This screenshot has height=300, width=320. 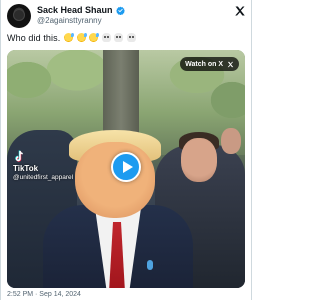 I want to click on video-face-right, so click(x=199, y=160).